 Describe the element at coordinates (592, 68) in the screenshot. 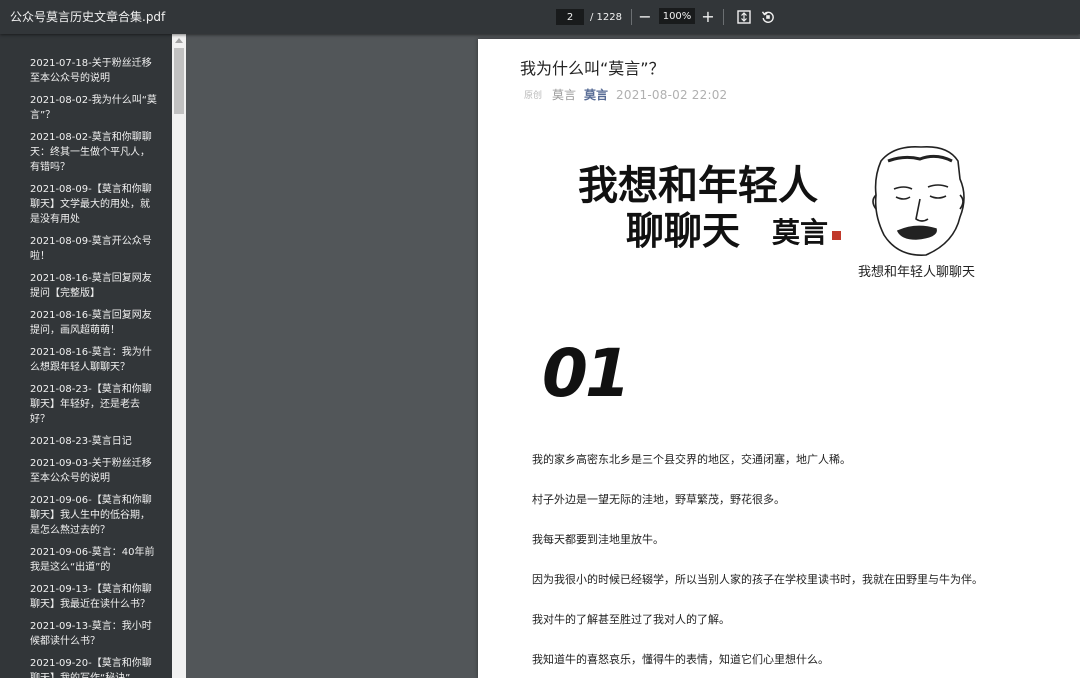

I see `article-title: 我为什么叫“莫言”？` at that location.